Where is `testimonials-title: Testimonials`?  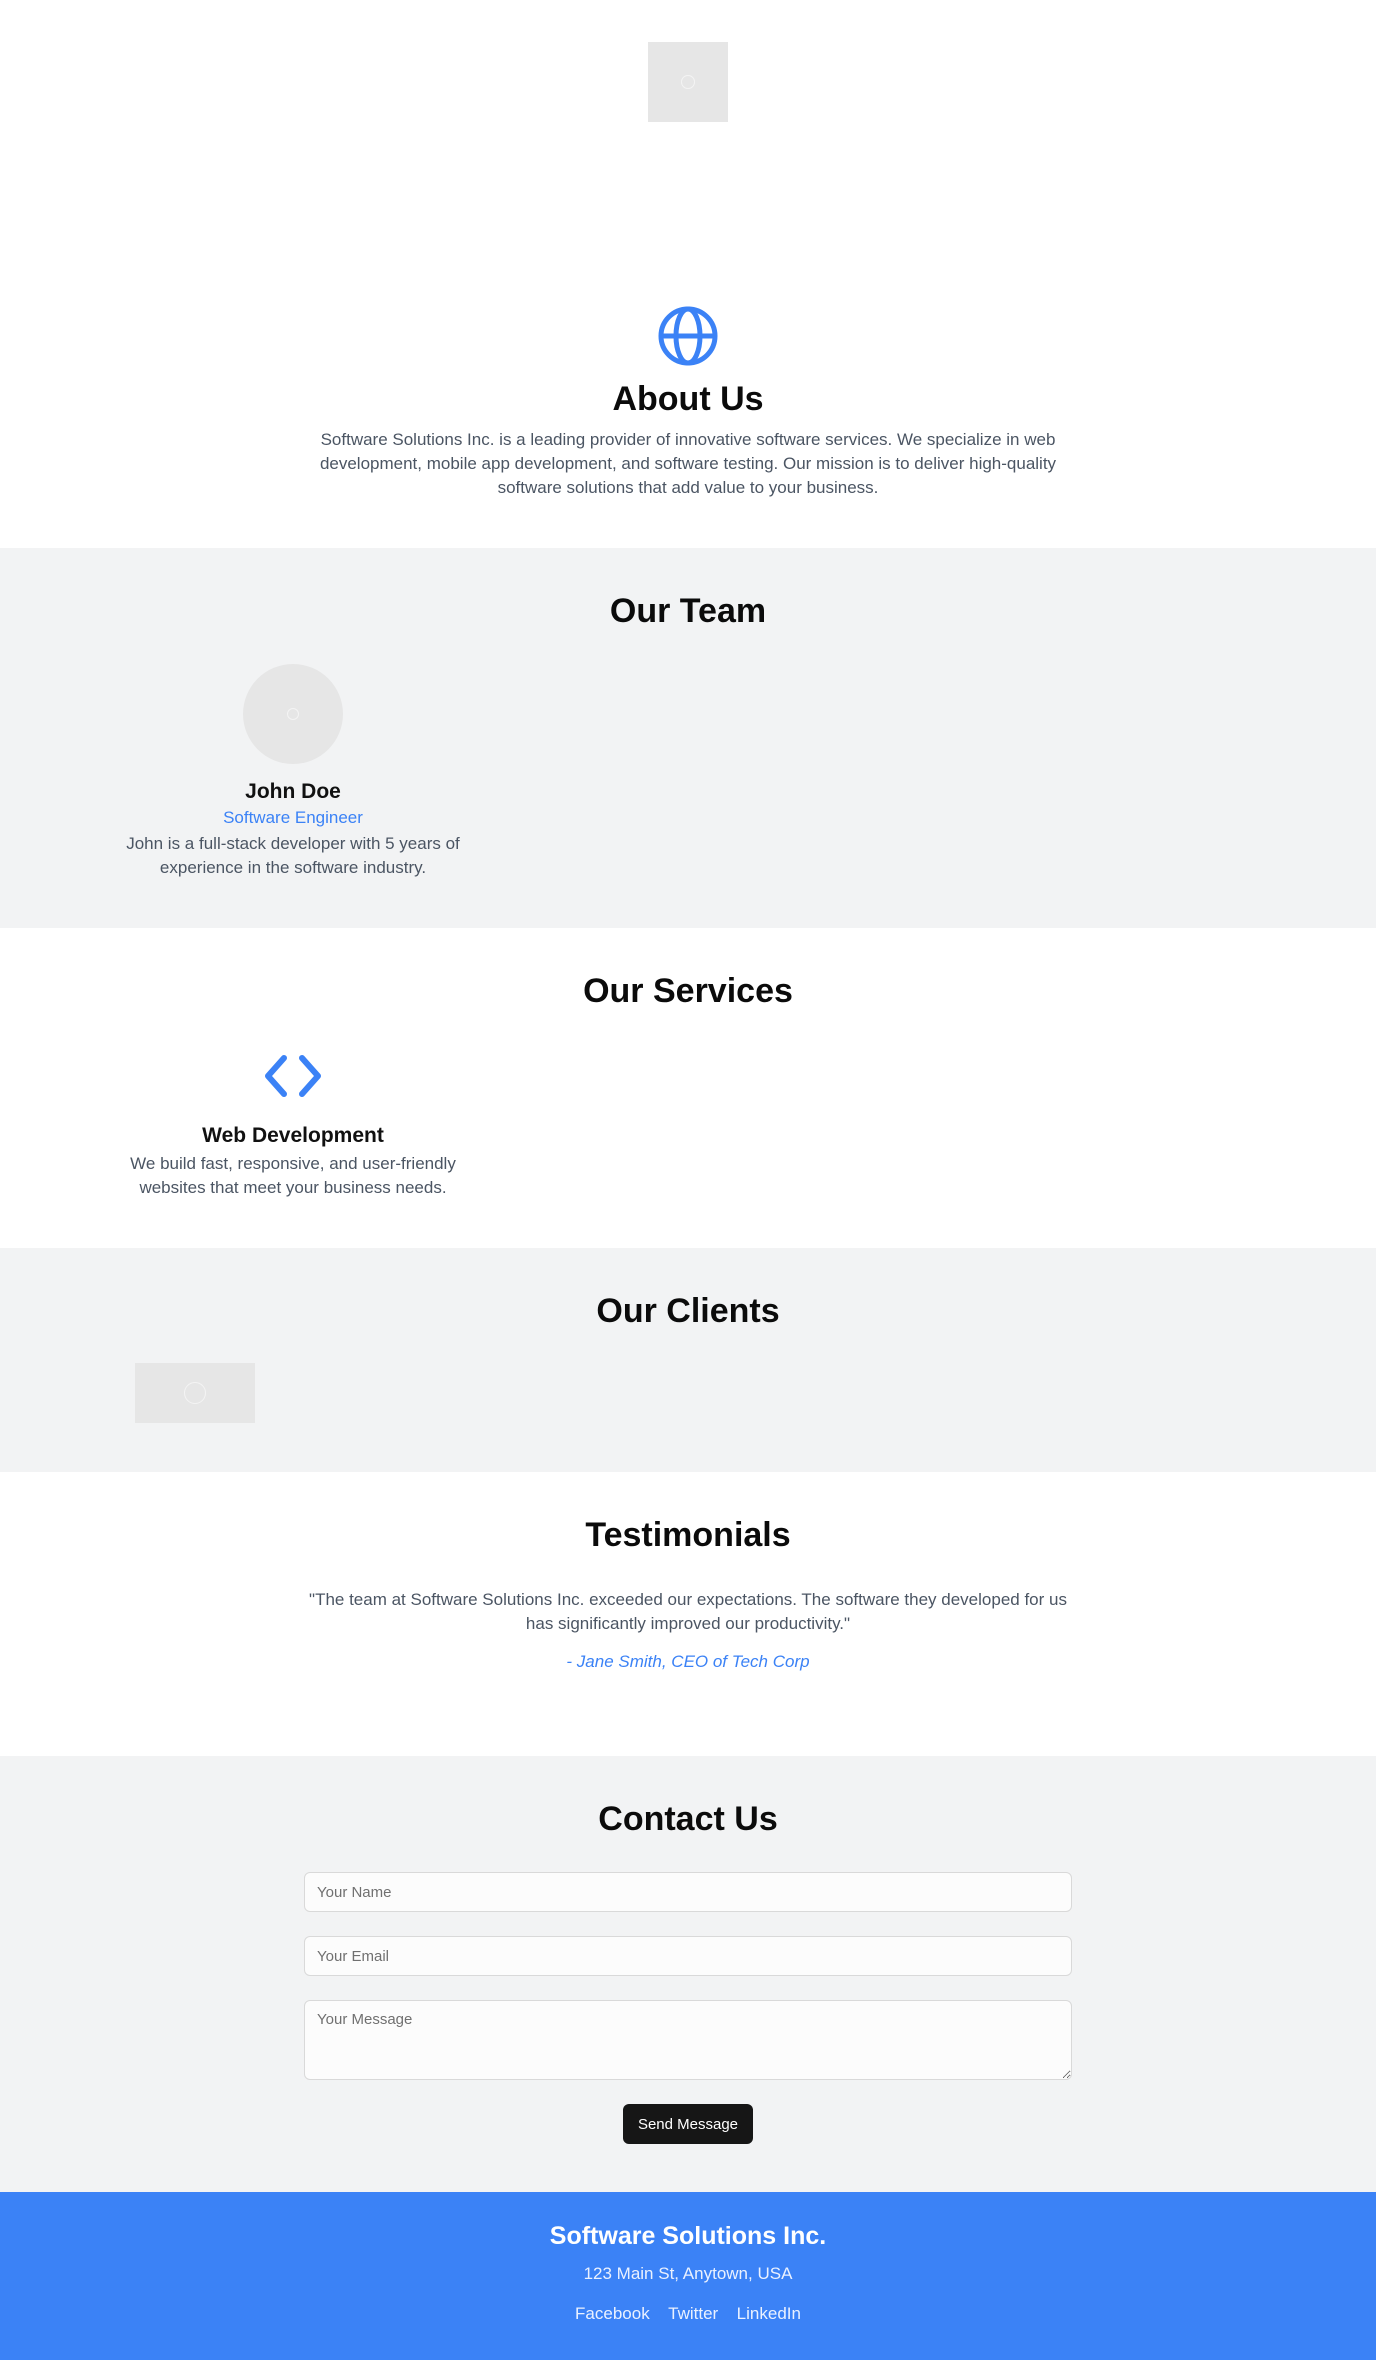 testimonials-title: Testimonials is located at coordinates (688, 1535).